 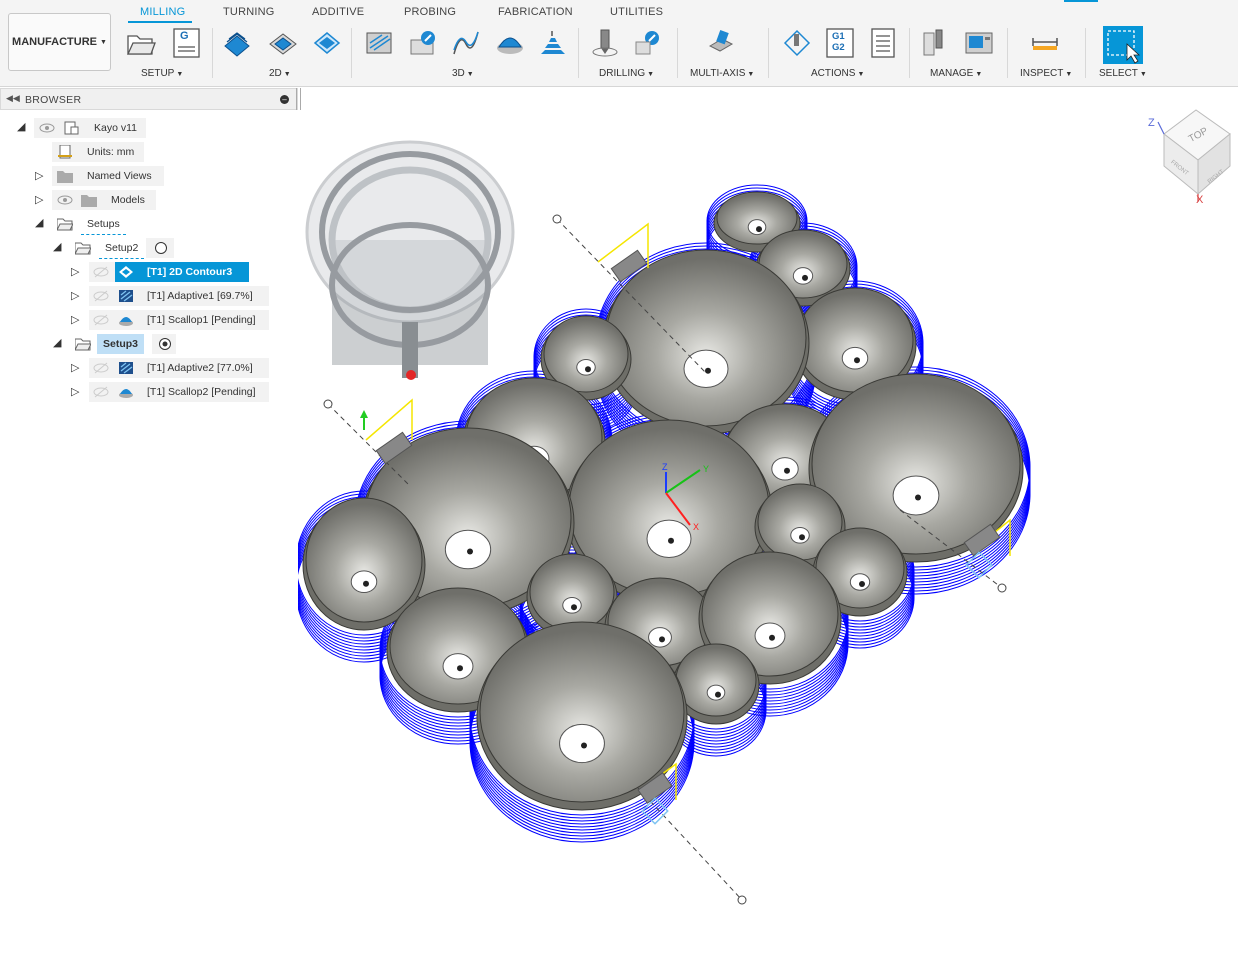 What do you see at coordinates (249, 12) in the screenshot?
I see `tab-turning: TURNING` at bounding box center [249, 12].